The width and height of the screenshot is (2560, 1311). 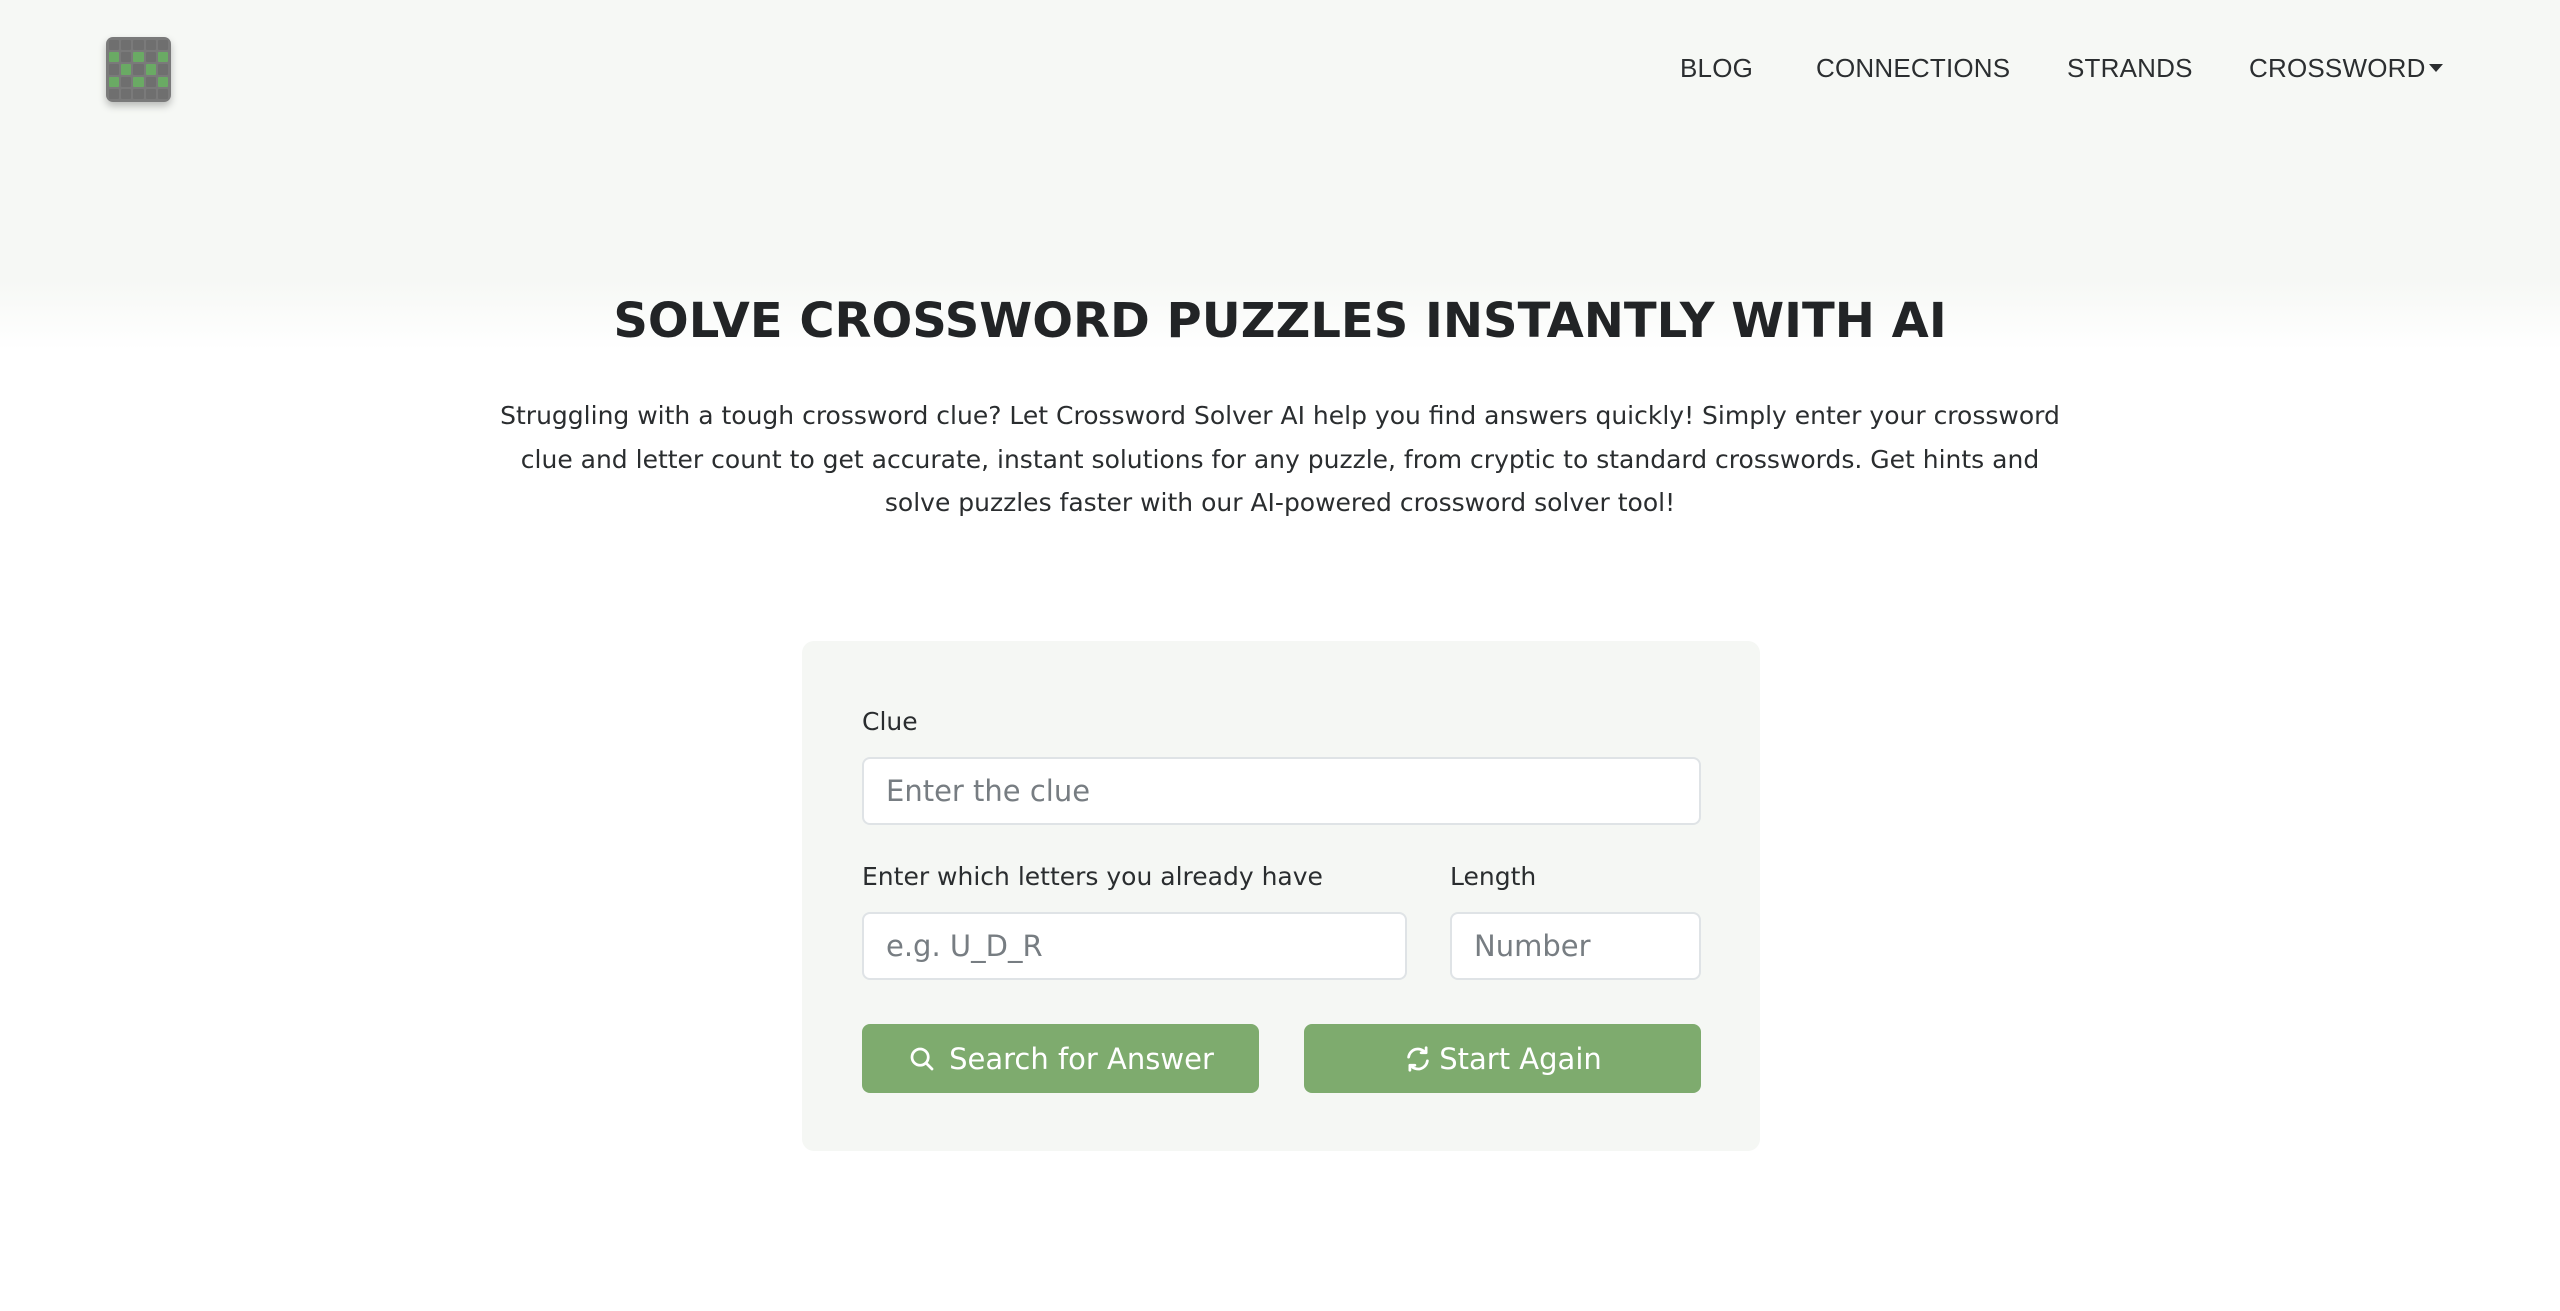 I want to click on length-input, so click(x=1575, y=946).